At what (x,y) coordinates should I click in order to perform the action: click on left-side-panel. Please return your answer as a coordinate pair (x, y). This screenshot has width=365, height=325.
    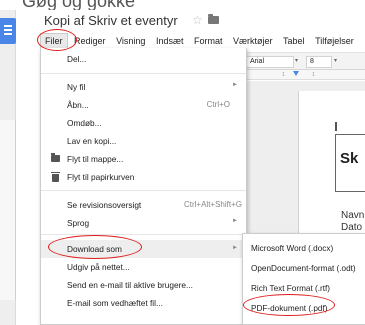
    Looking at the image, I should click on (8, 210).